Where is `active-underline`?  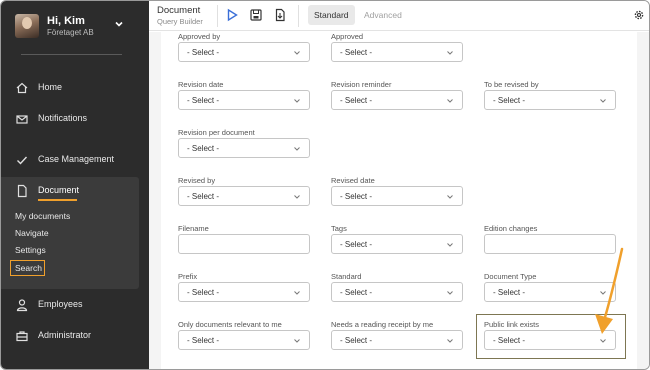
active-underline is located at coordinates (57, 200).